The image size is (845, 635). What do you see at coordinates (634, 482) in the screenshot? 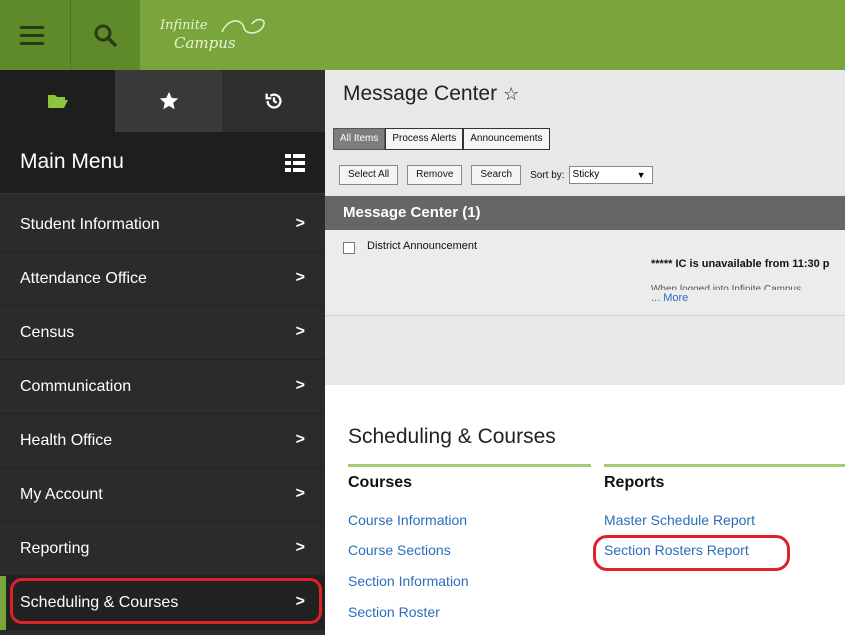
I see `reports-heading: Reports` at bounding box center [634, 482].